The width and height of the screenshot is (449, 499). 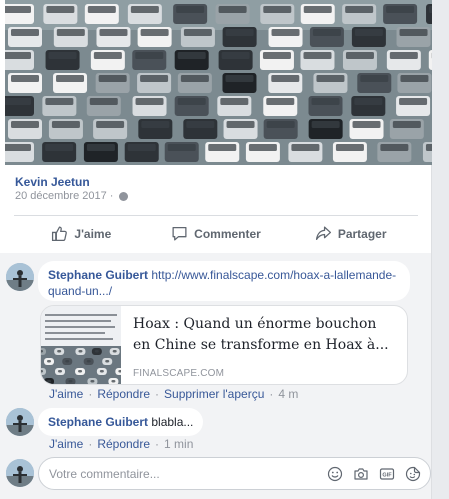 I want to click on remove-preview-link: Supprimer l'aperçu, so click(x=214, y=394).